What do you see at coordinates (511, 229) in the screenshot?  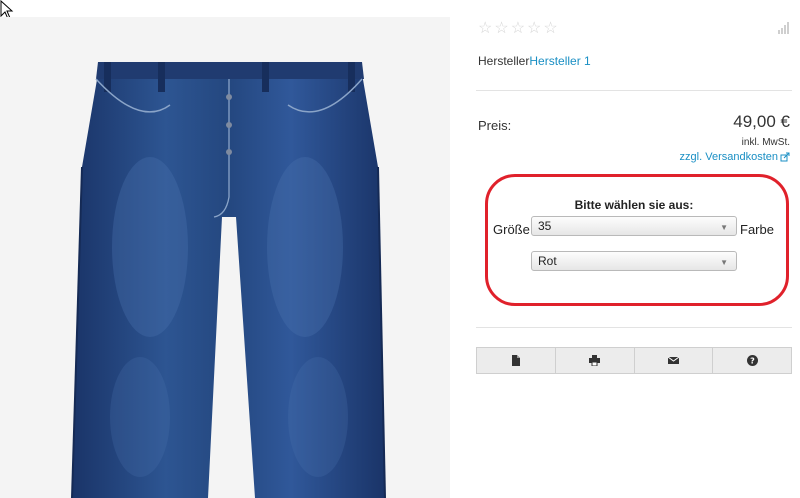 I see `size-label: Größe` at bounding box center [511, 229].